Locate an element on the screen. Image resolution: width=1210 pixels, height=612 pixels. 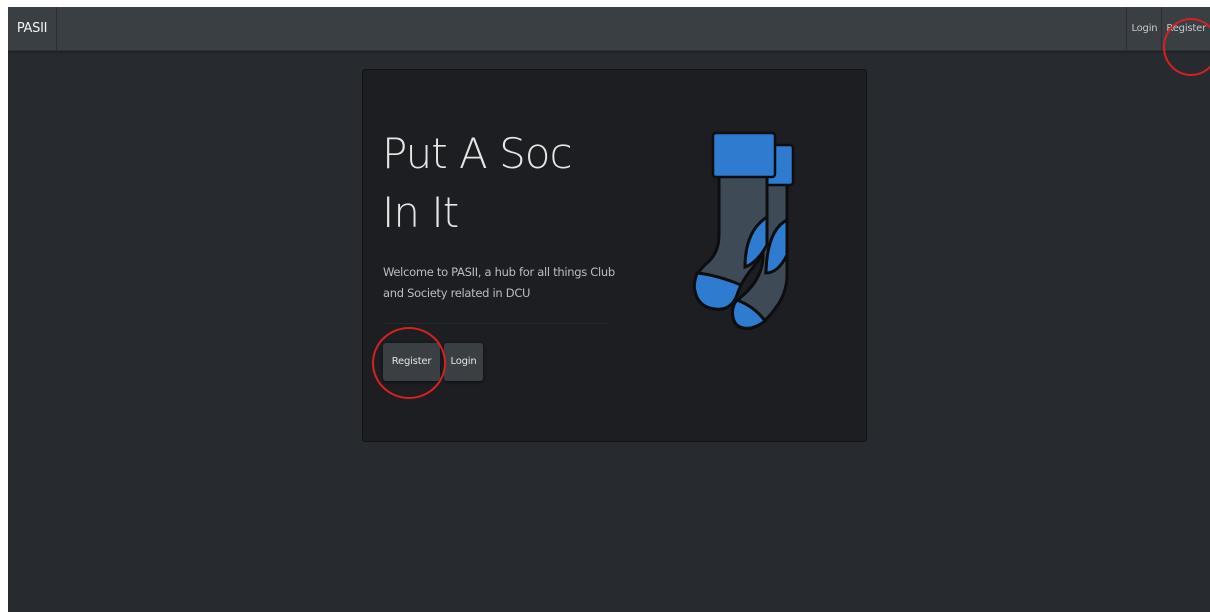
navbar: PASII Login Register is located at coordinates (609, 29).